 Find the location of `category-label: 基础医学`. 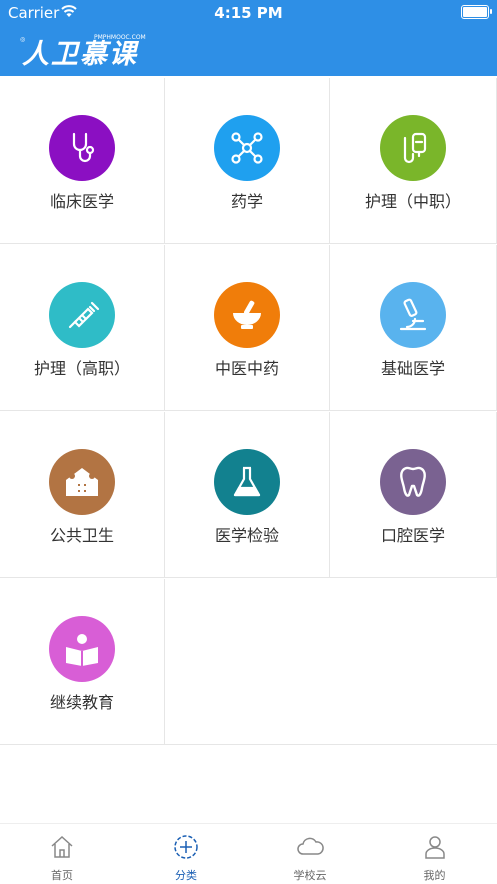

category-label: 基础医学 is located at coordinates (412, 368).